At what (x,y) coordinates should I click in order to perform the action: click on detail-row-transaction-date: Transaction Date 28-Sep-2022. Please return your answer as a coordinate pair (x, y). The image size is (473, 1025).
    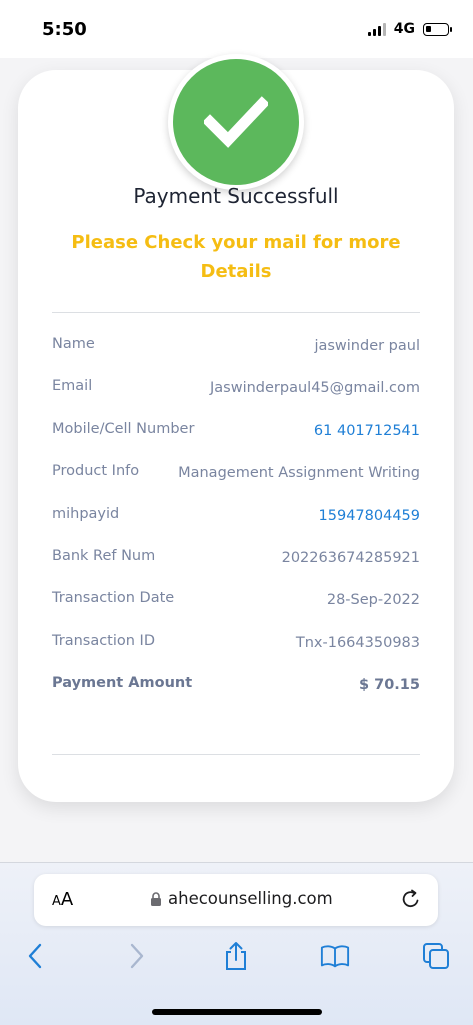
    Looking at the image, I should click on (236, 611).